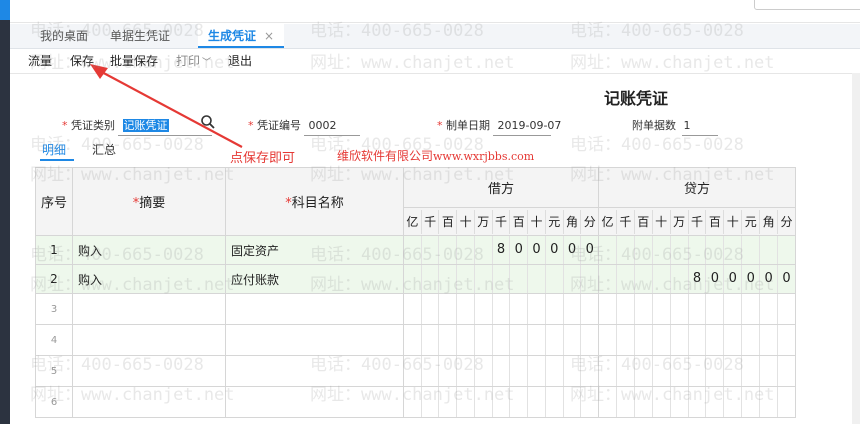  What do you see at coordinates (82, 61) in the screenshot?
I see `save-button: 保存` at bounding box center [82, 61].